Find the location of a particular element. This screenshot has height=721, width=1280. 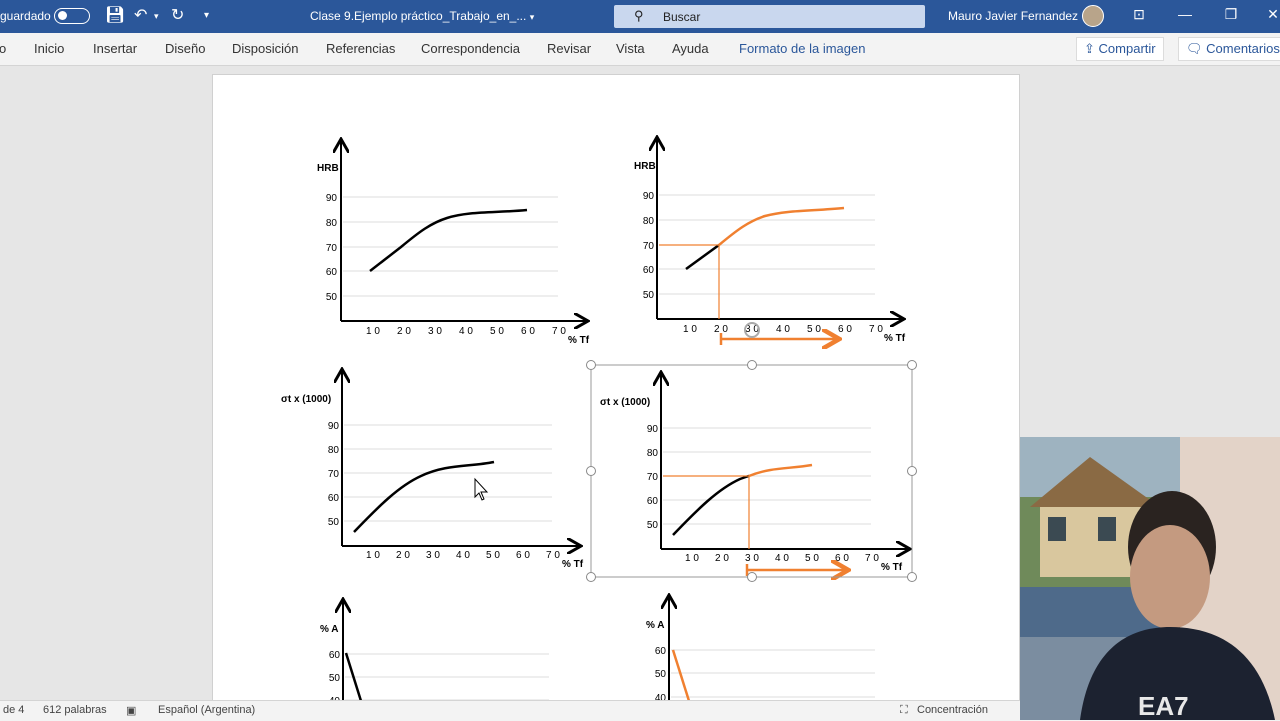

focus-icon: ⛶ is located at coordinates (904, 710).